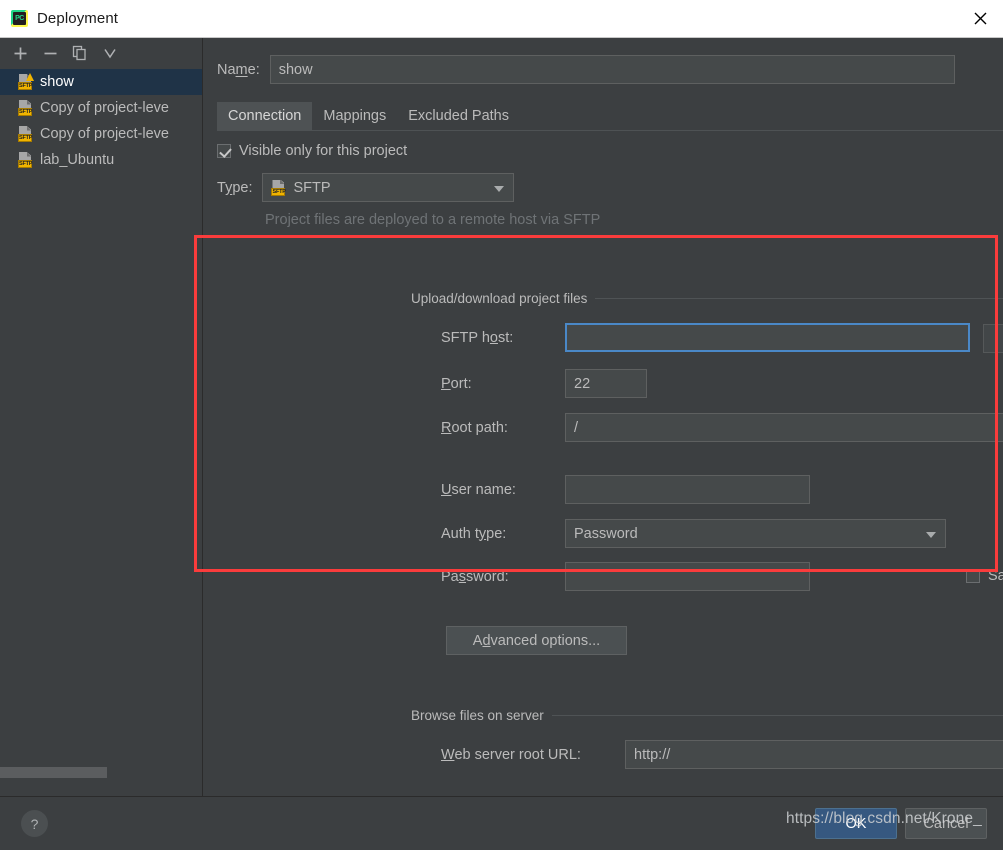 This screenshot has width=1003, height=850. I want to click on sftp-host-row: SFTP host:, so click(705, 337).